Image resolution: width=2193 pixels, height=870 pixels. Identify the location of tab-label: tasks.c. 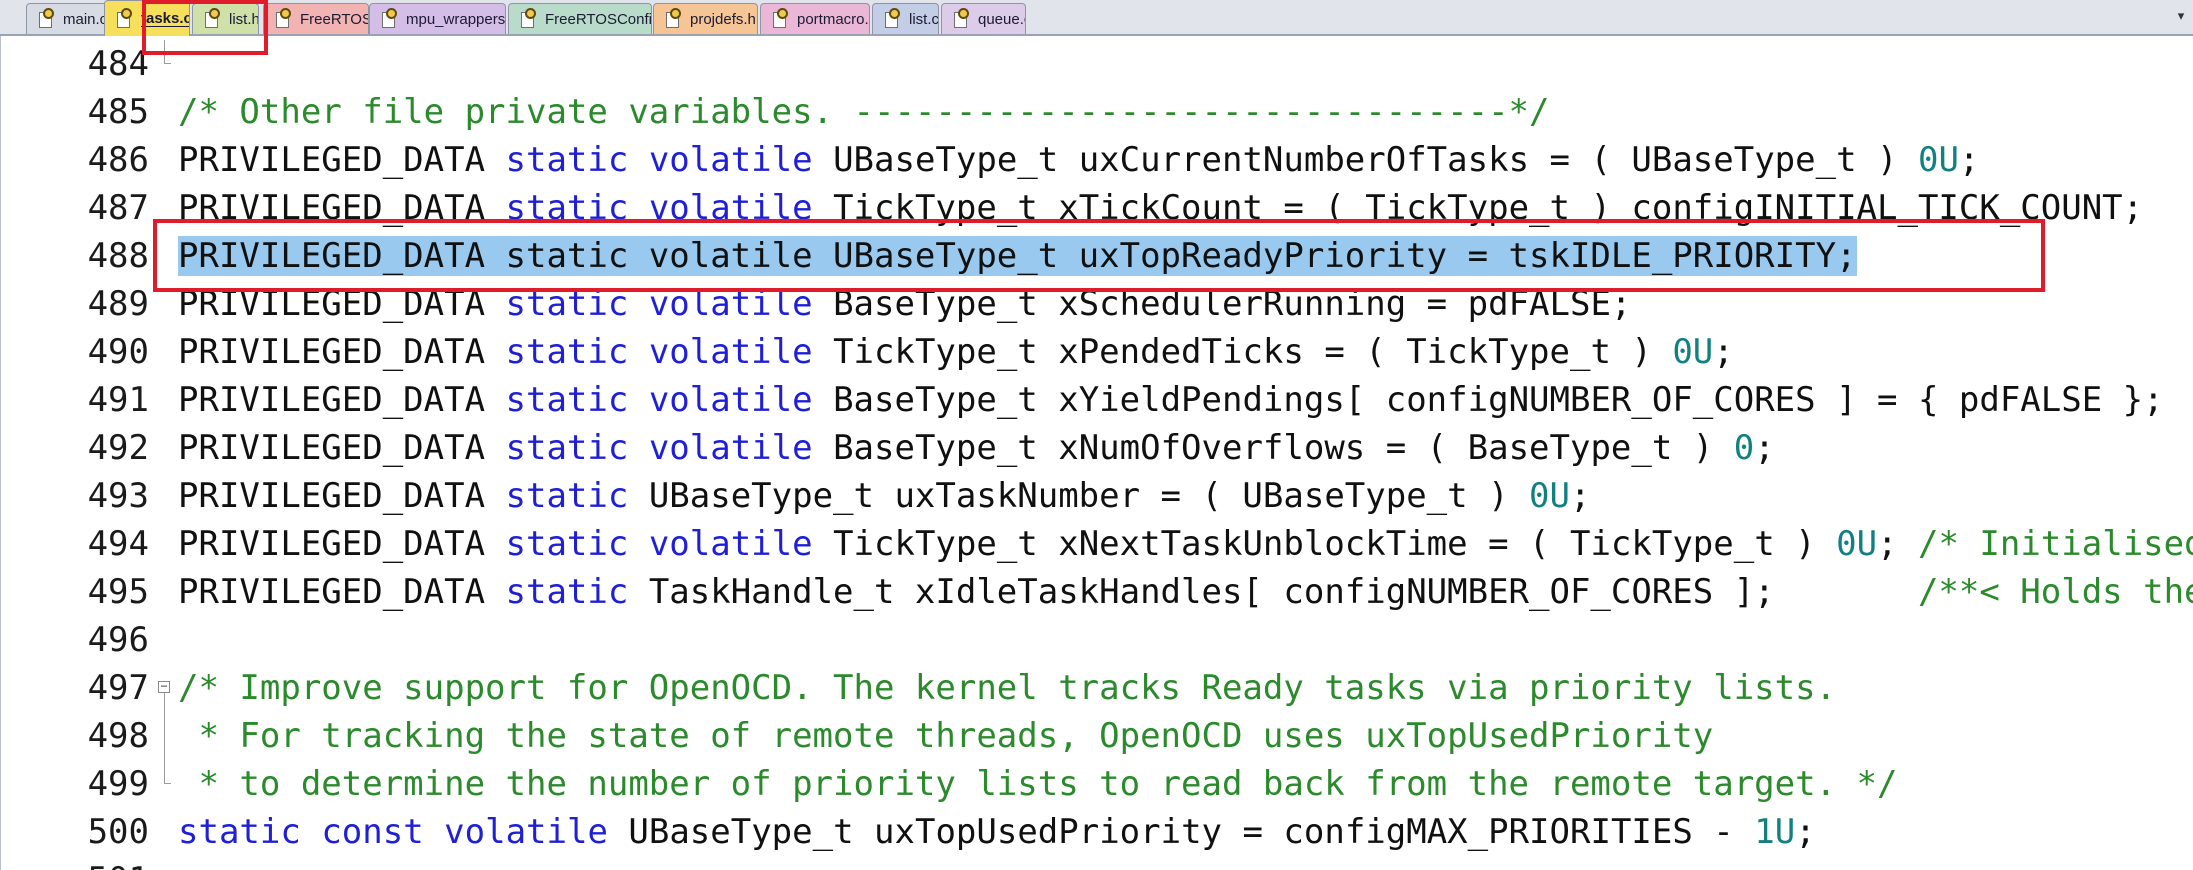
(165, 18).